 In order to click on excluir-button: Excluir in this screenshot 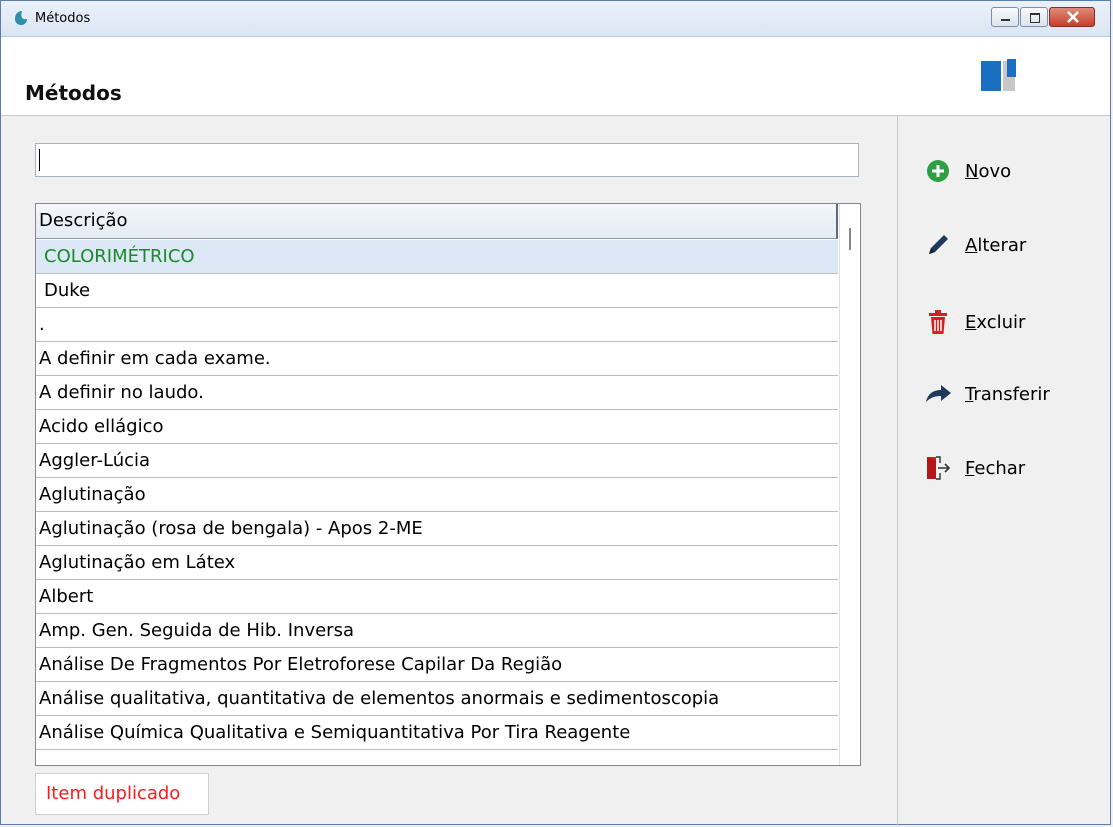, I will do `click(974, 322)`.